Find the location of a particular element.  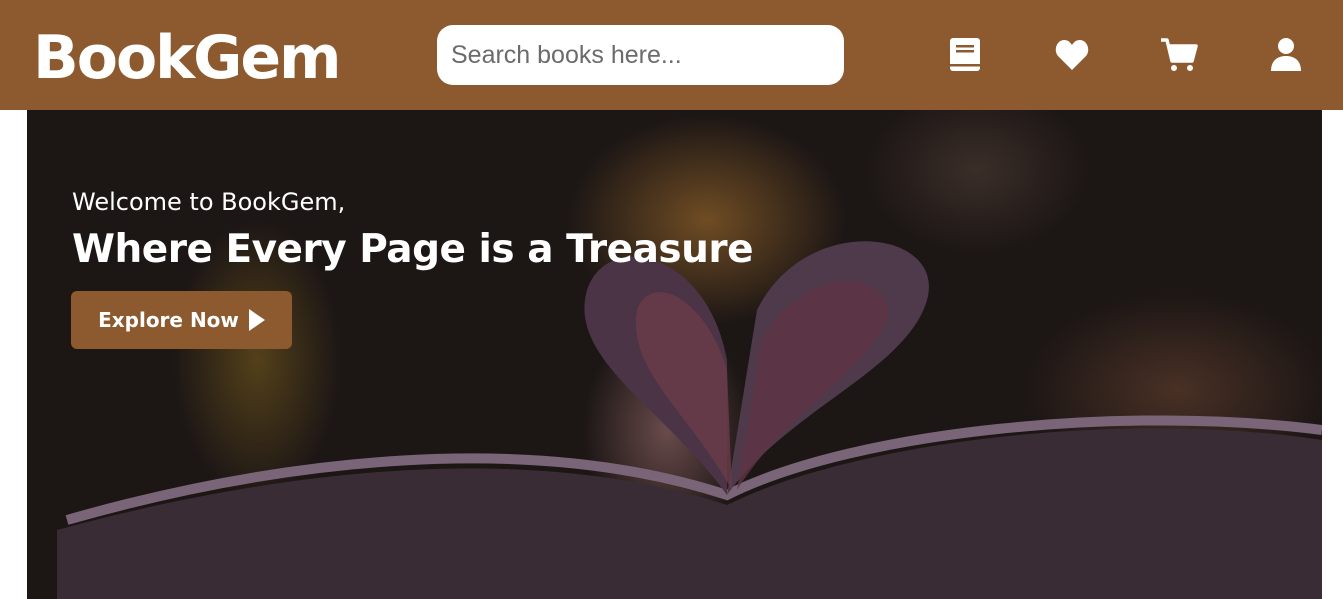

explore-now-button: Explore Now is located at coordinates (181, 320).